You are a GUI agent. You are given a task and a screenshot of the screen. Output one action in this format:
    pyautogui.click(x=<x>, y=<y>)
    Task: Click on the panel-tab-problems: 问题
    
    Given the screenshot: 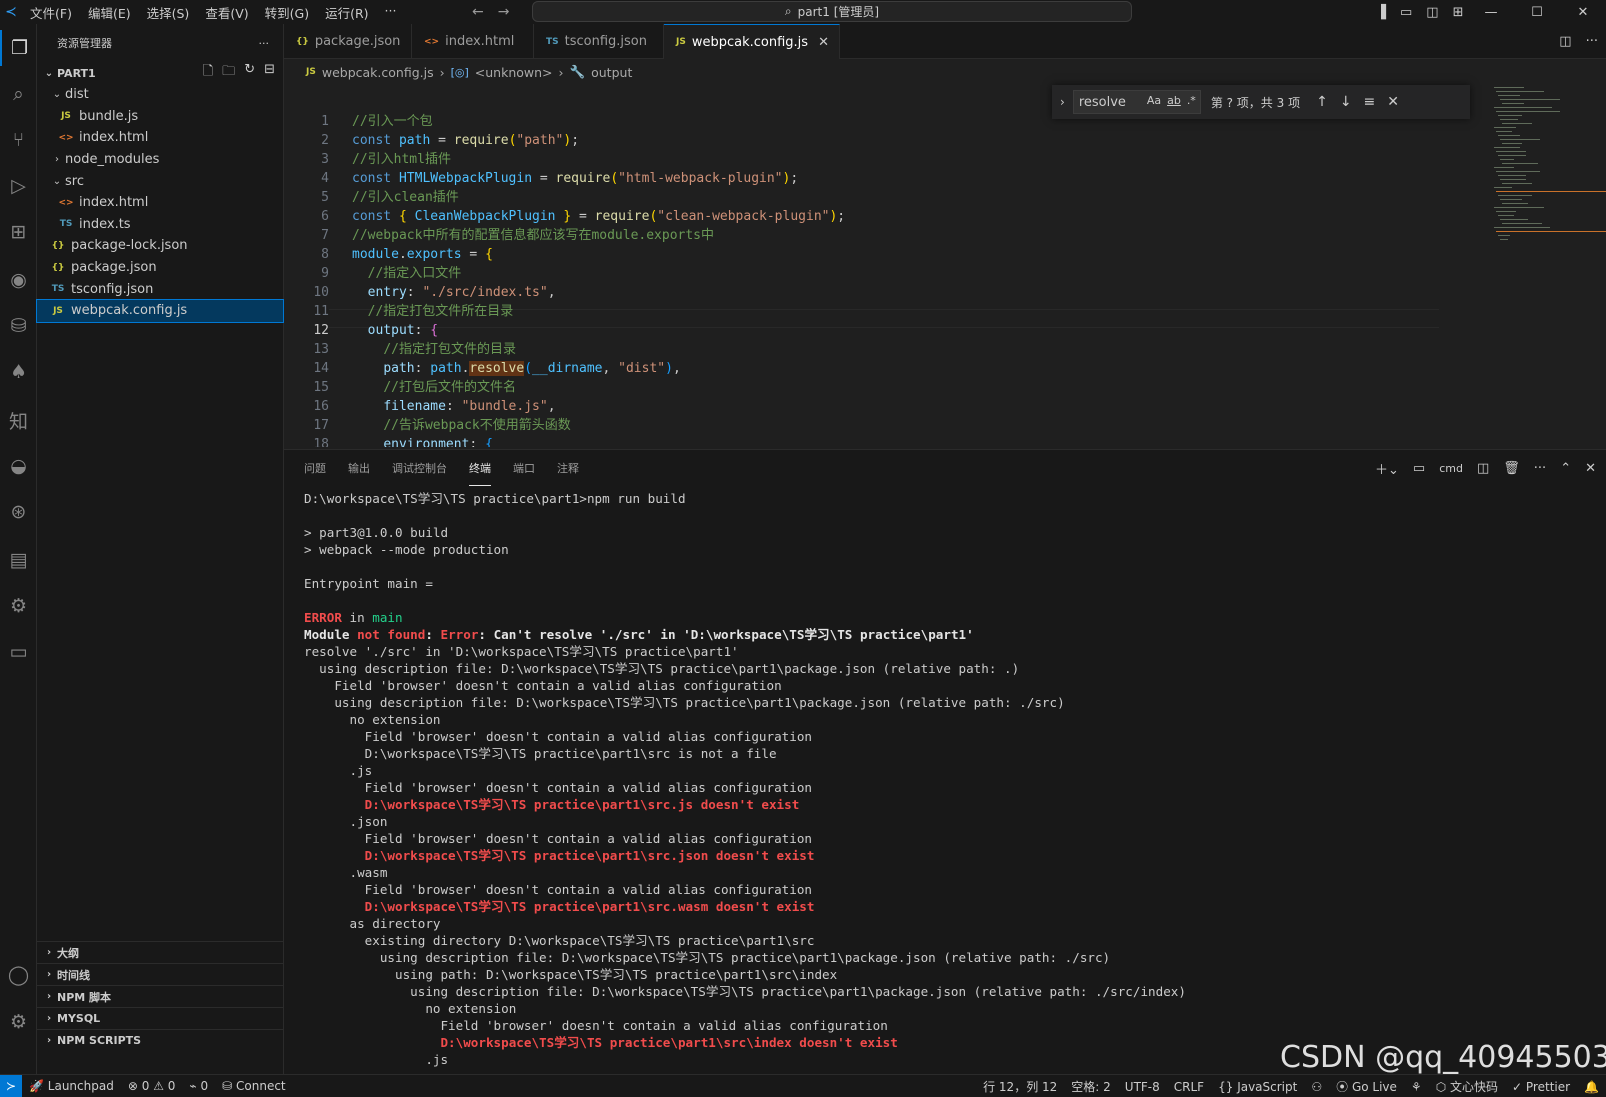 What is the action you would take?
    pyautogui.click(x=315, y=468)
    